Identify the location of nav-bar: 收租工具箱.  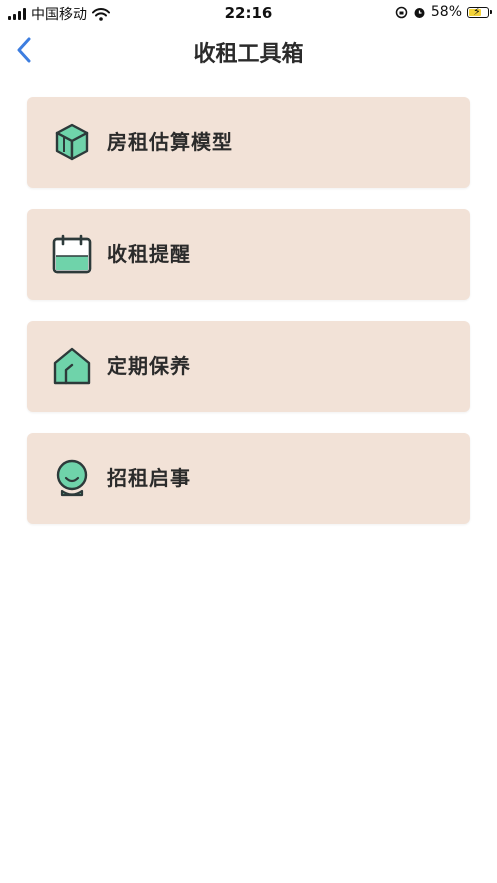
(248, 50).